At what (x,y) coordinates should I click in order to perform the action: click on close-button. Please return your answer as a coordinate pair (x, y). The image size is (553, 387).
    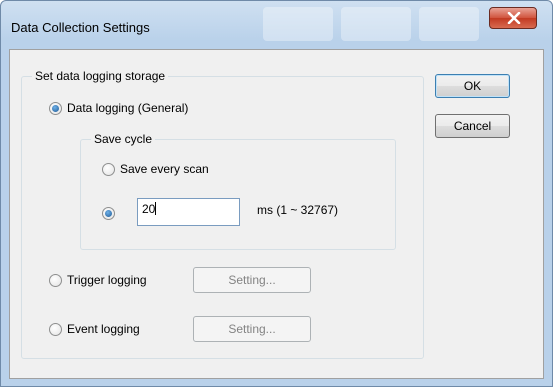
    Looking at the image, I should click on (513, 18).